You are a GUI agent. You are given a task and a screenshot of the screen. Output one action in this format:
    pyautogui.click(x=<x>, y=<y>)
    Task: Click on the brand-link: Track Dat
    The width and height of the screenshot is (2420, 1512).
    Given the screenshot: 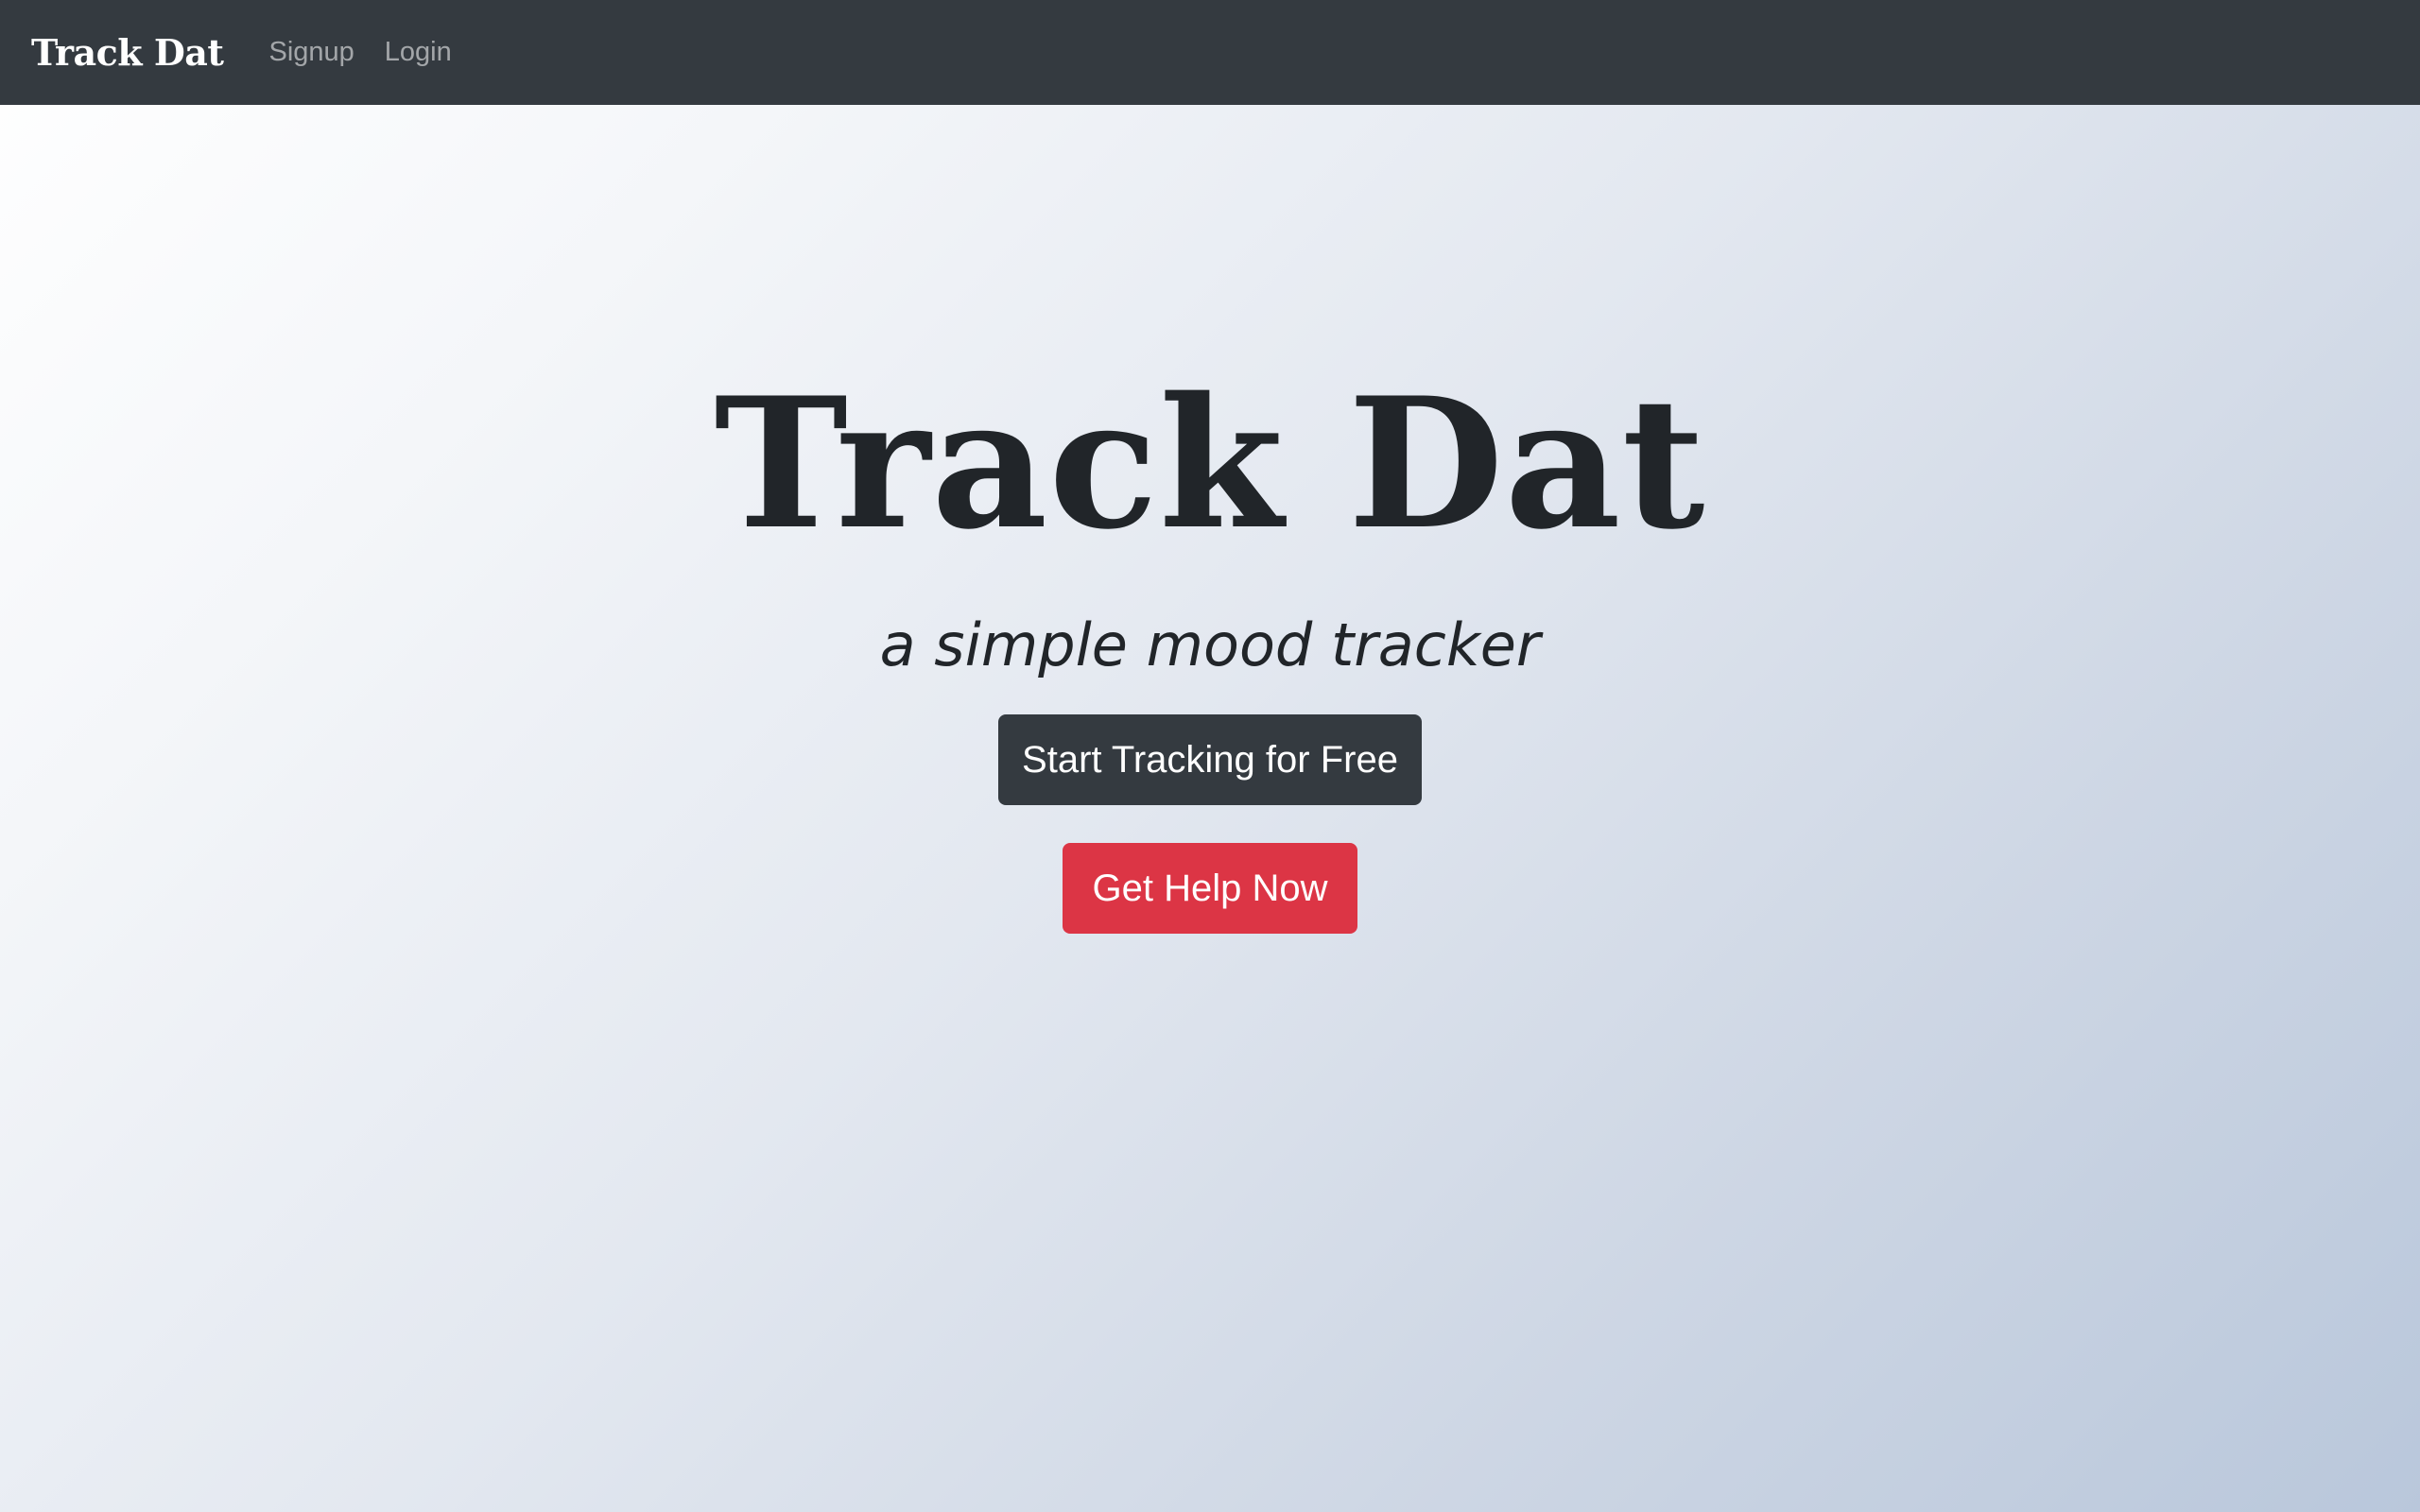 What is the action you would take?
    pyautogui.click(x=127, y=52)
    